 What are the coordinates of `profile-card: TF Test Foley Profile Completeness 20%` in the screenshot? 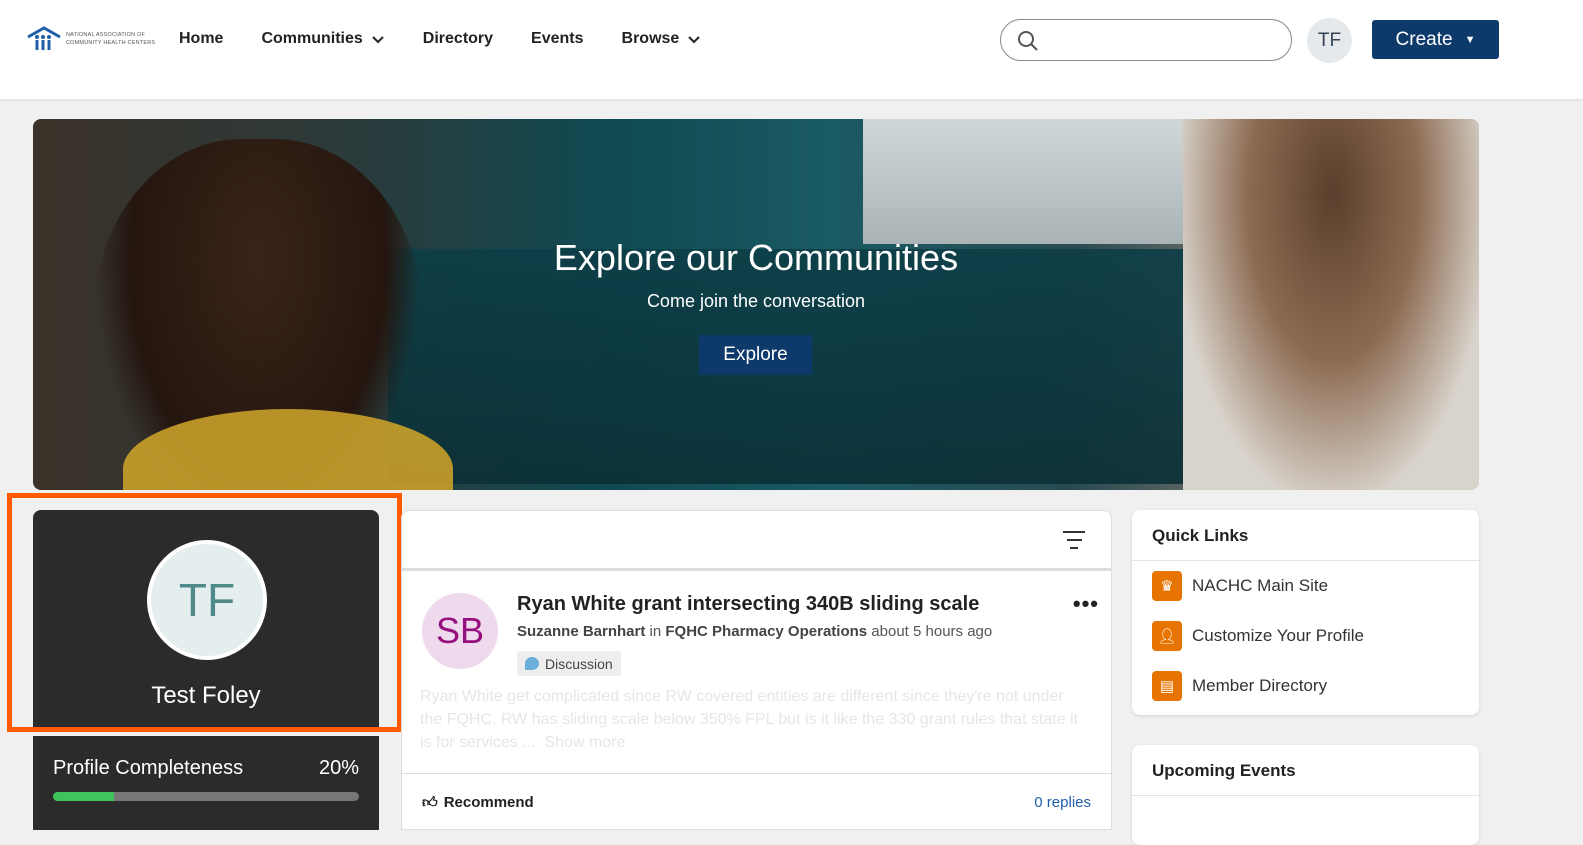 It's located at (206, 670).